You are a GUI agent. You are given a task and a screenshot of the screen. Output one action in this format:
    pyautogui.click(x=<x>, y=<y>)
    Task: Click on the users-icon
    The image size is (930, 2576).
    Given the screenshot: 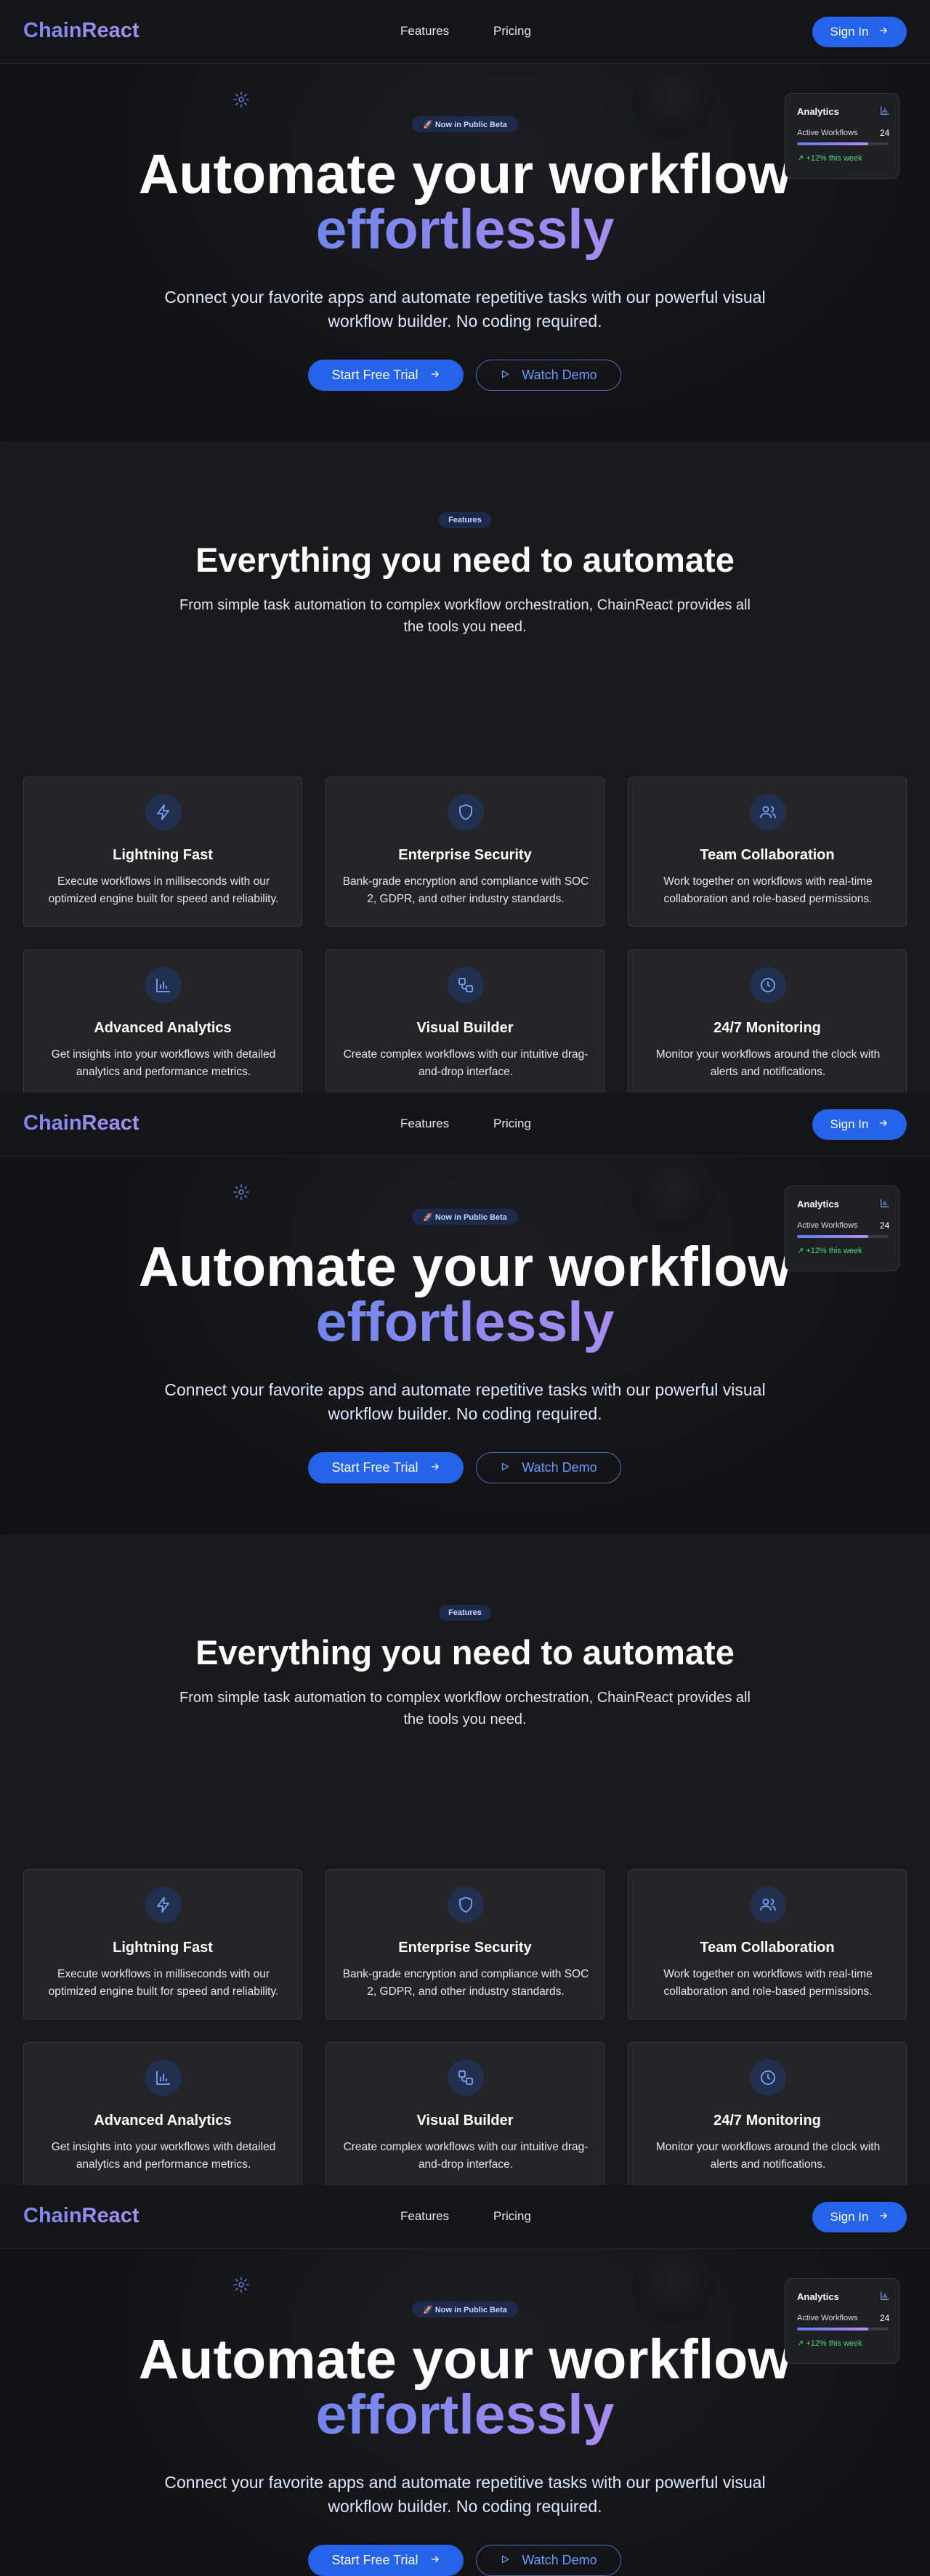 What is the action you would take?
    pyautogui.click(x=768, y=812)
    